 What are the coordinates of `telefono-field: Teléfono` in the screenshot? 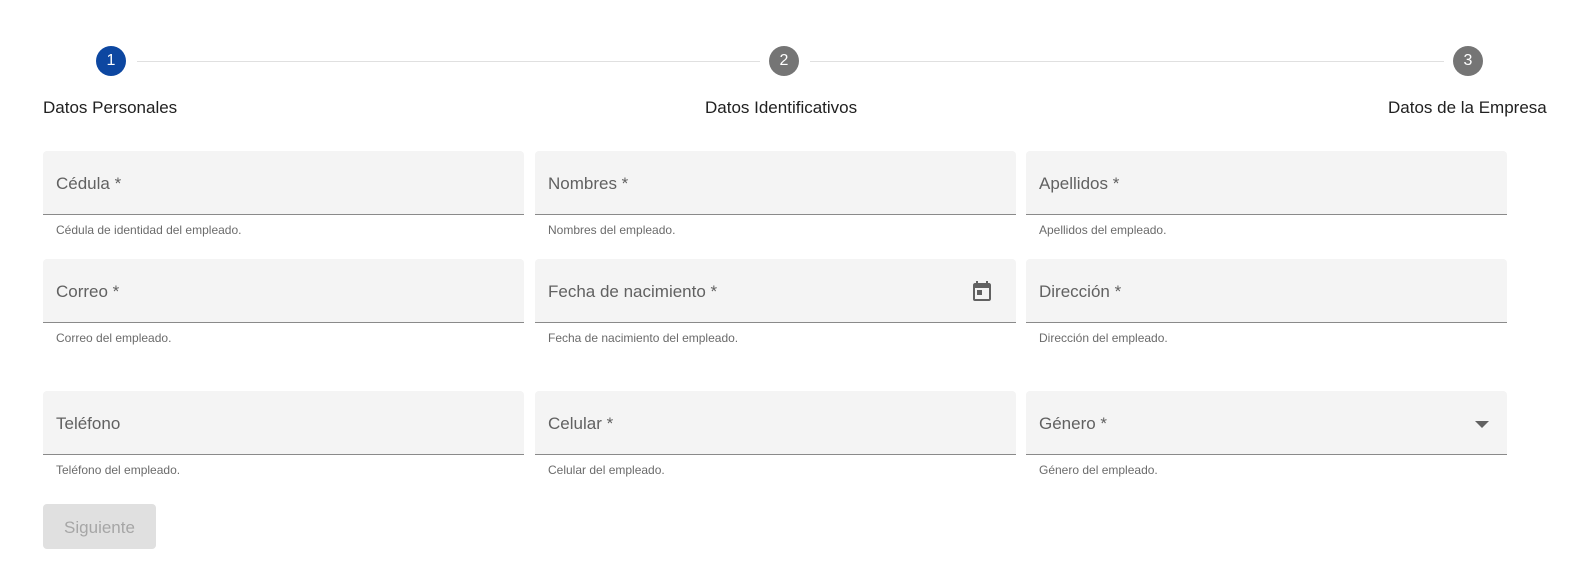 It's located at (283, 423).